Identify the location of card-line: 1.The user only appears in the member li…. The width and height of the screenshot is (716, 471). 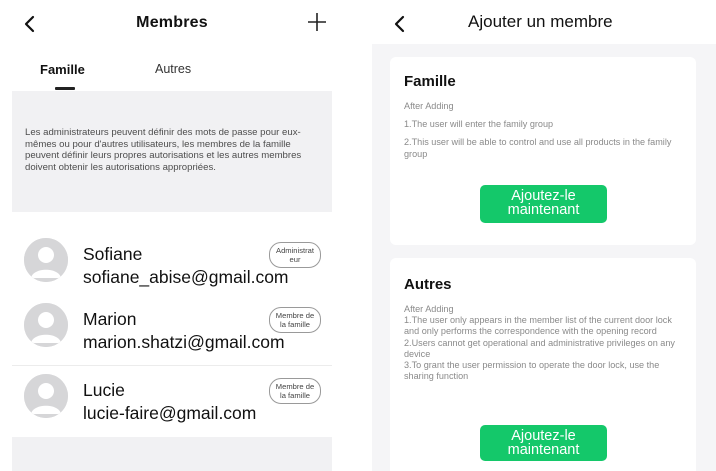
(538, 326).